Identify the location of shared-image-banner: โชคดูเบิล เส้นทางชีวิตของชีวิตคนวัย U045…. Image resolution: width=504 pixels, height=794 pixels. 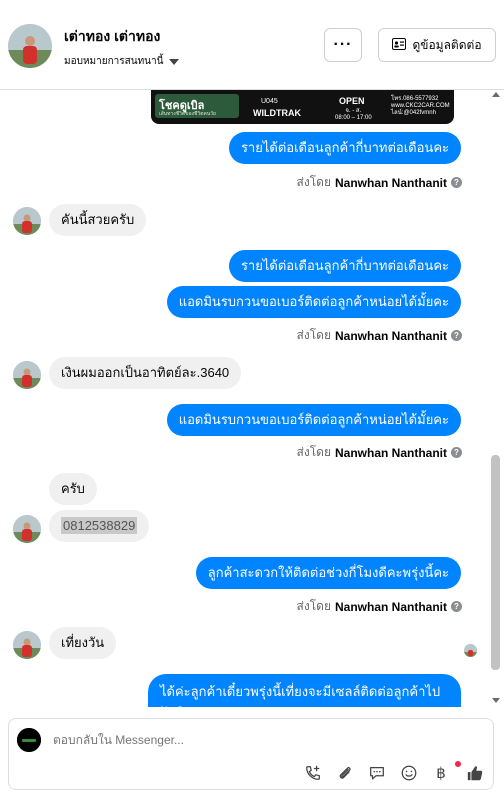
(302, 107).